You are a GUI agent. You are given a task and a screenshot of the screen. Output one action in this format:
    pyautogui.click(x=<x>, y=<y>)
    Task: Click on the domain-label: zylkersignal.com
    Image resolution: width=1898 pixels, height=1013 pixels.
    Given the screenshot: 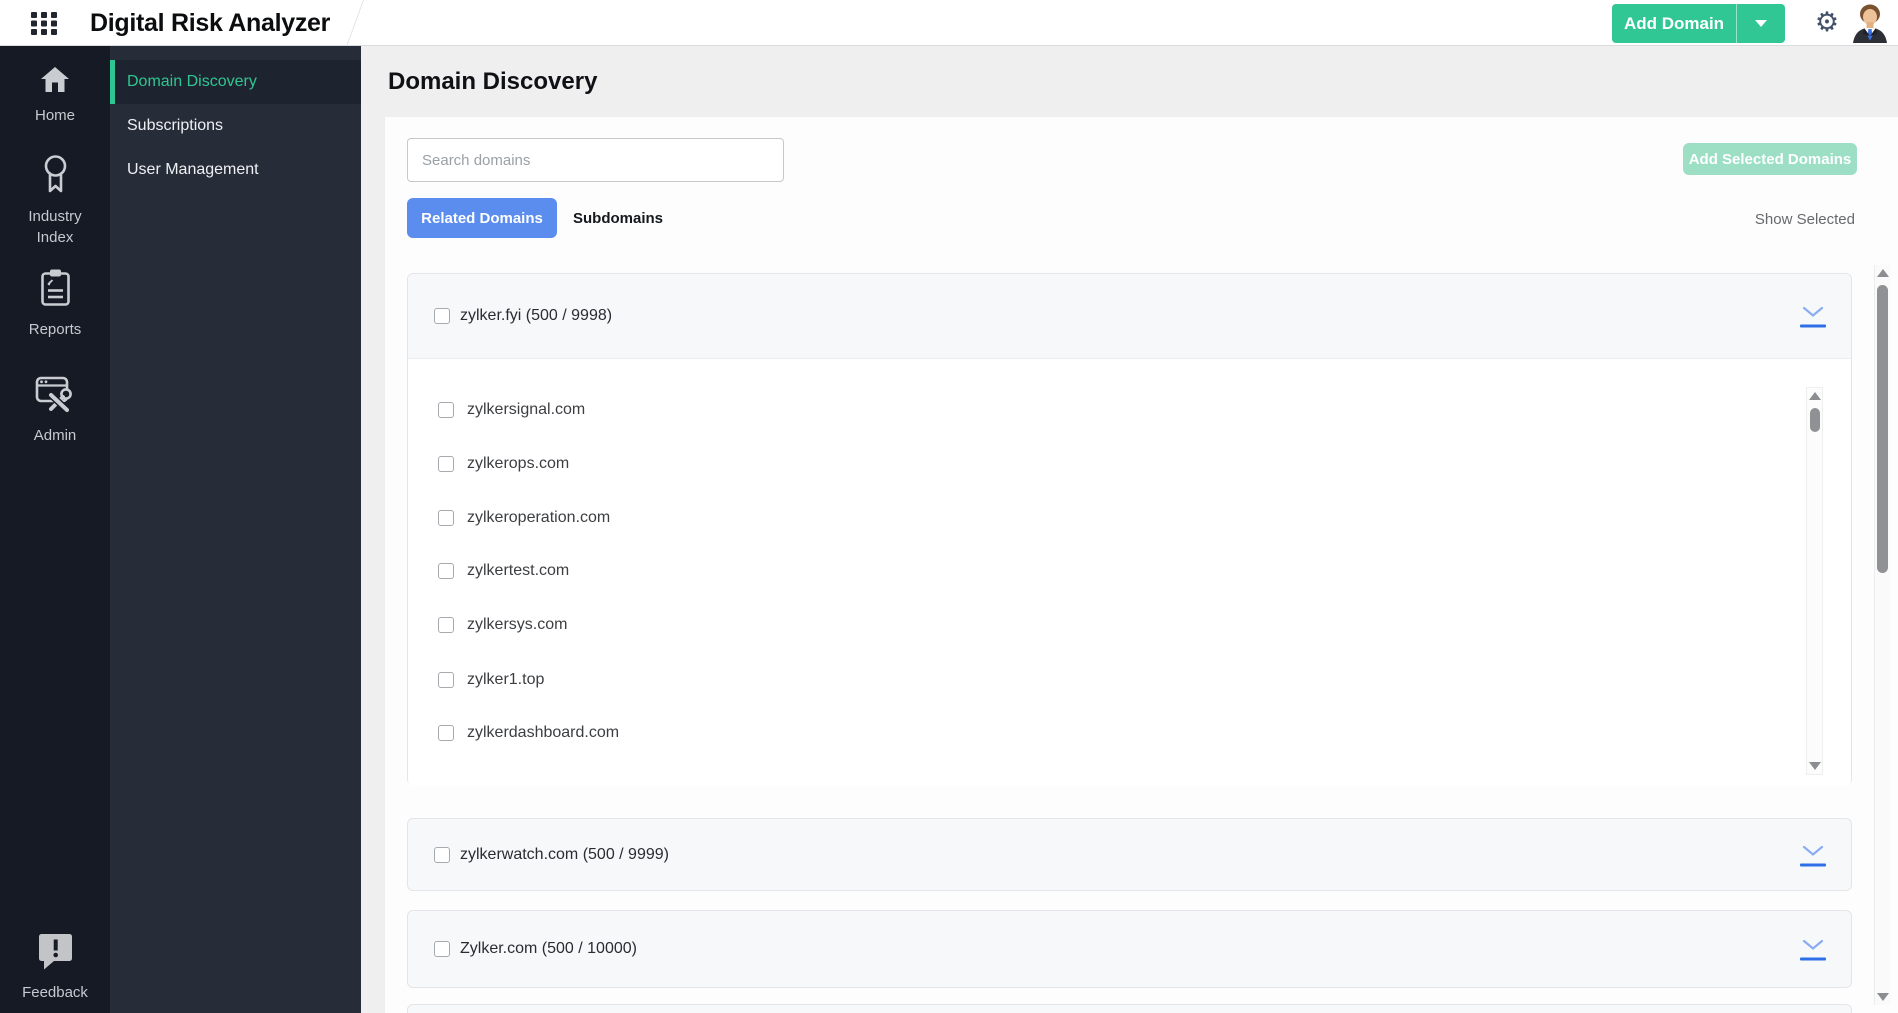 What is the action you would take?
    pyautogui.click(x=526, y=409)
    